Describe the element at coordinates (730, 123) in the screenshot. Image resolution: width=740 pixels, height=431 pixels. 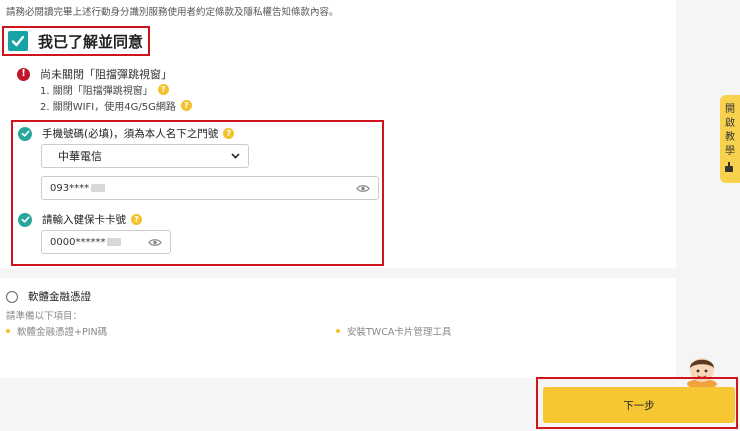
I see `tab-char: 啟` at that location.